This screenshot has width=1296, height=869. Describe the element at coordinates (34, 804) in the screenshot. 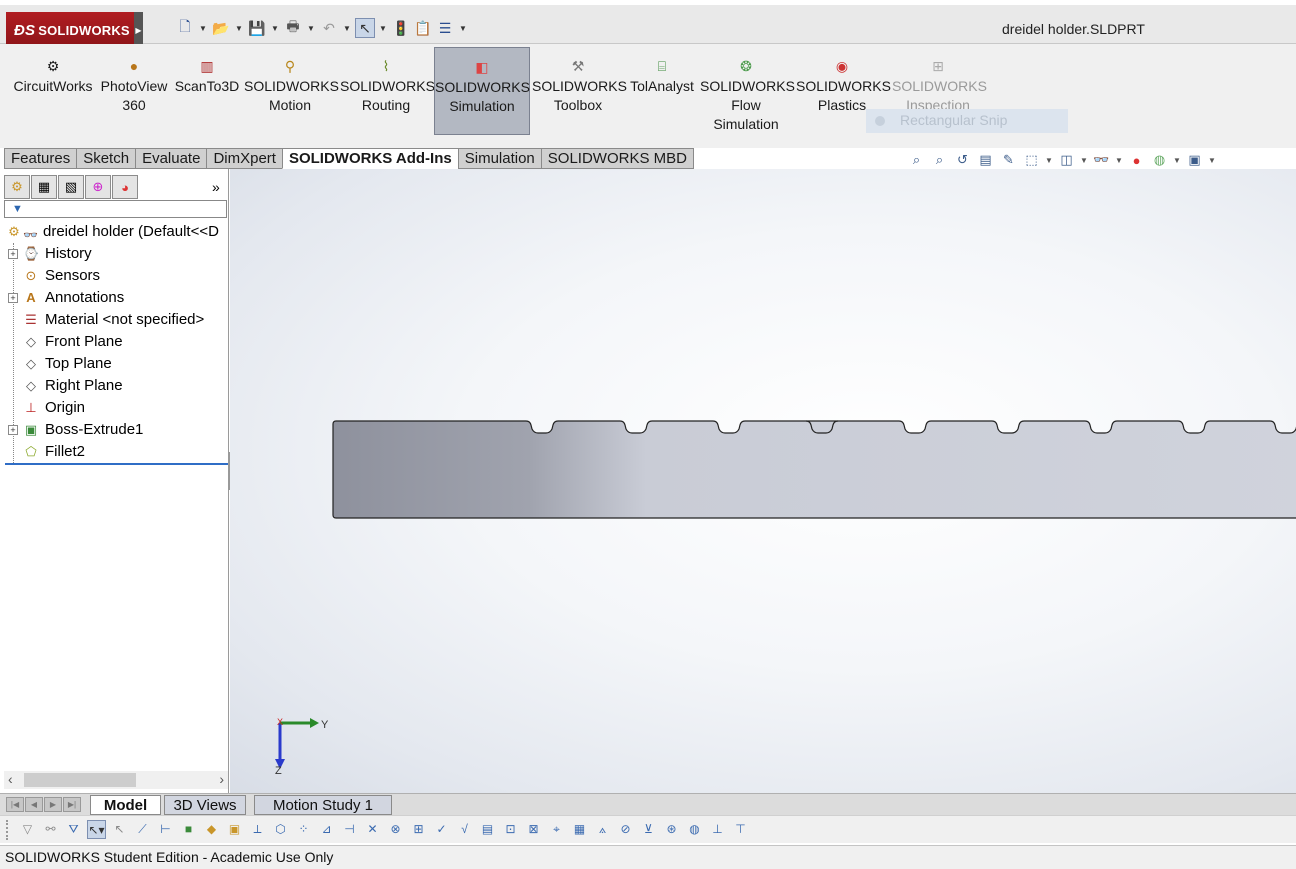

I see `previous-tab-icon: ◀` at that location.